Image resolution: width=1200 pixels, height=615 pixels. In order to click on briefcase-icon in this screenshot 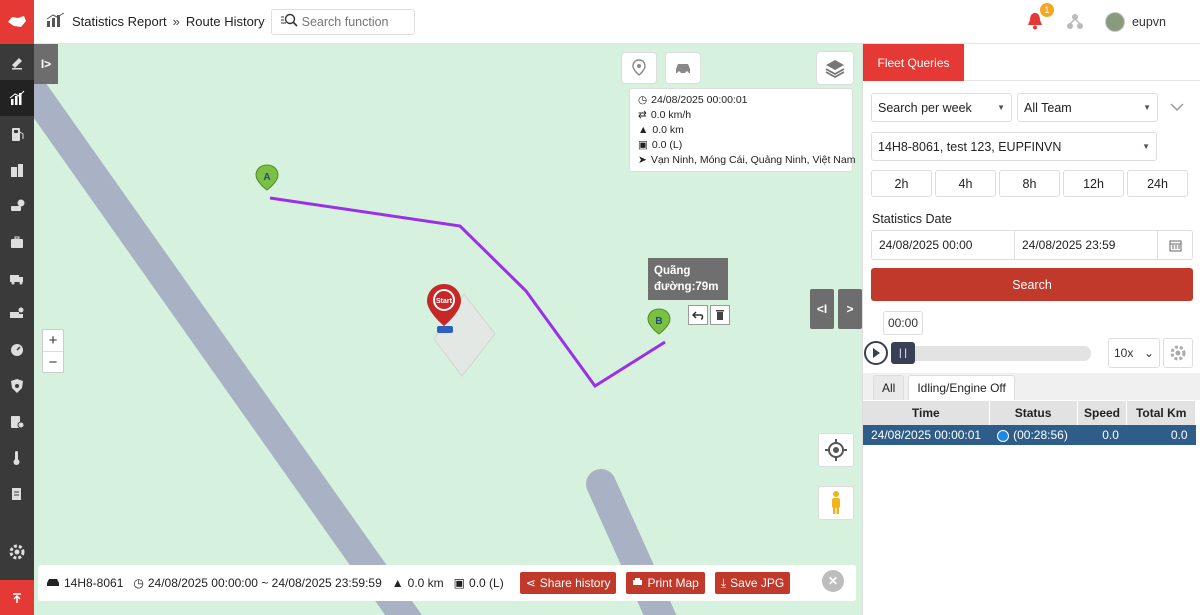, I will do `click(17, 242)`.